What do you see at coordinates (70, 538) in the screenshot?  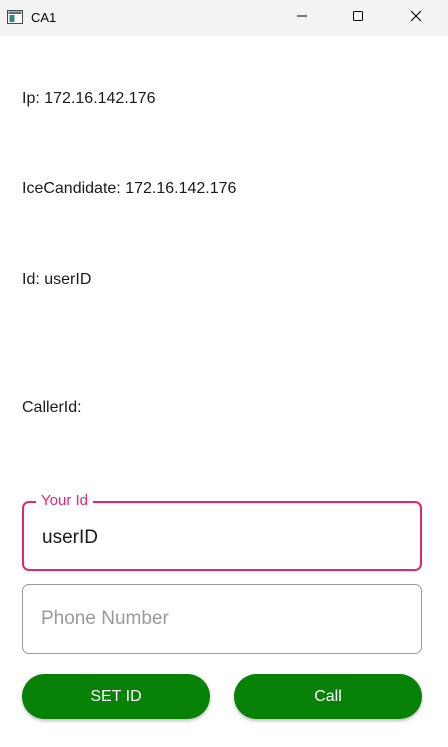 I see `your-id-value: userID` at bounding box center [70, 538].